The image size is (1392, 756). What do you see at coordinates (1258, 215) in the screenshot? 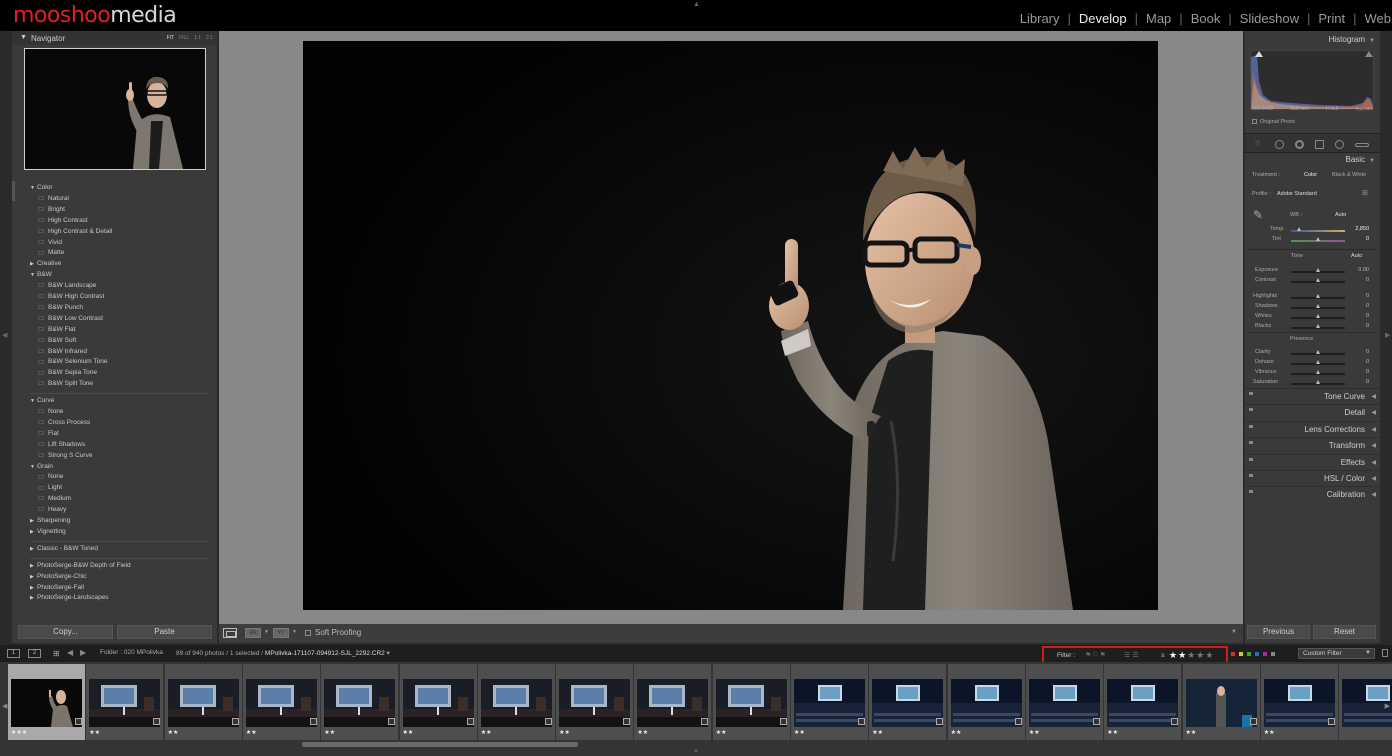
I see `wb-eyedropper-icon: ✎` at bounding box center [1258, 215].